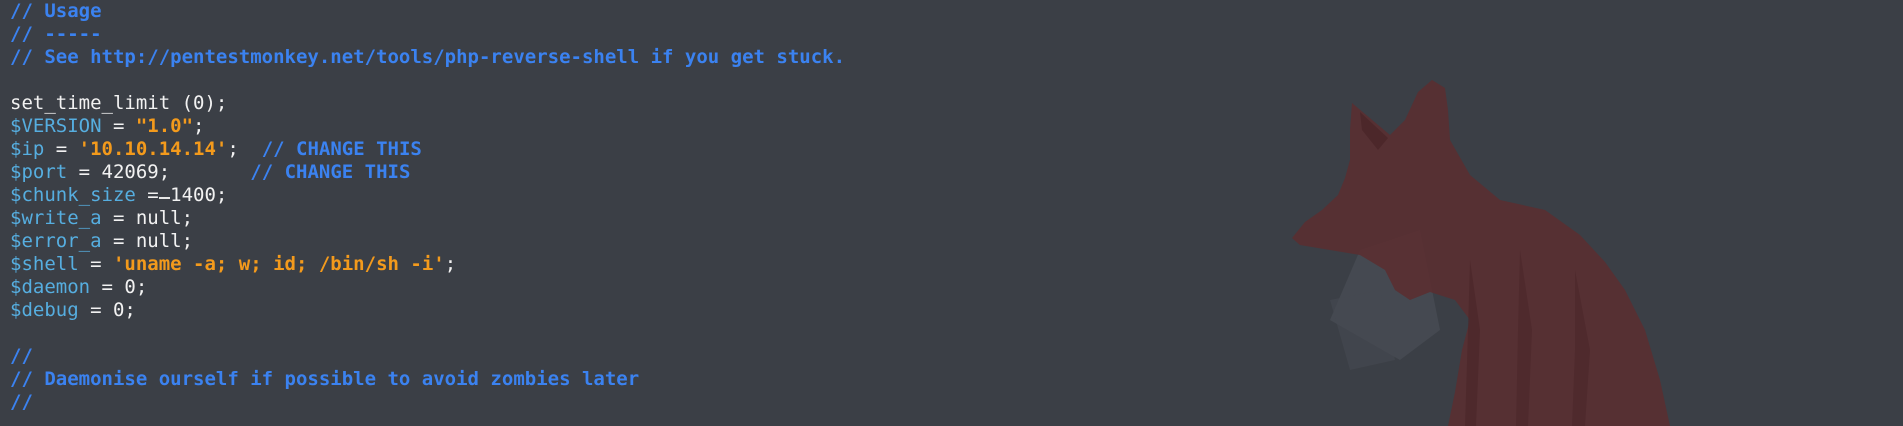 This screenshot has width=1903, height=426. I want to click on code-line: $chunk_size = 1400;, so click(427, 195).